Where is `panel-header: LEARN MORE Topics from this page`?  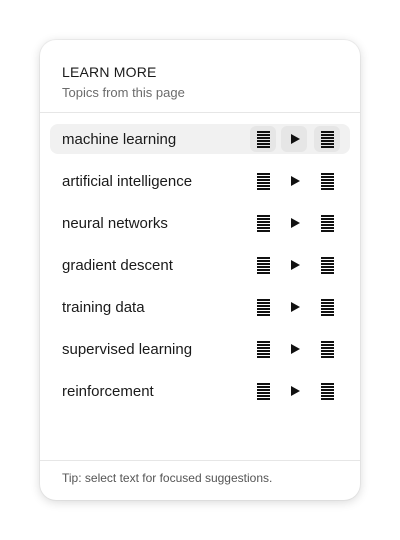
panel-header: LEARN MORE Topics from this page is located at coordinates (200, 76).